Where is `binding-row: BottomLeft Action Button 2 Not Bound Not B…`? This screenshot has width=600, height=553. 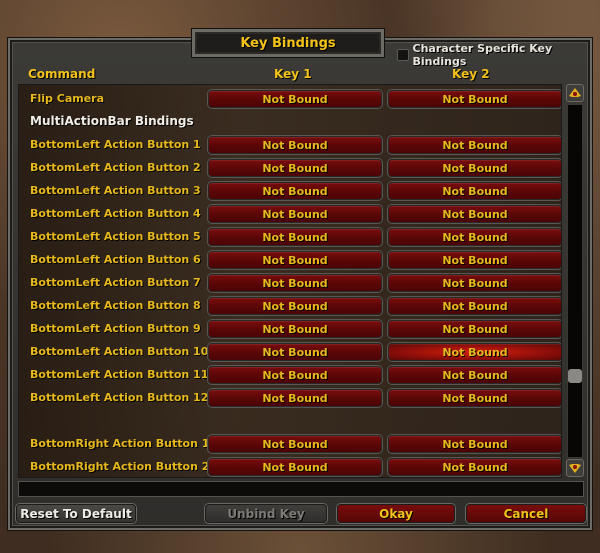 binding-row: BottomLeft Action Button 2 Not Bound Not B… is located at coordinates (290, 168).